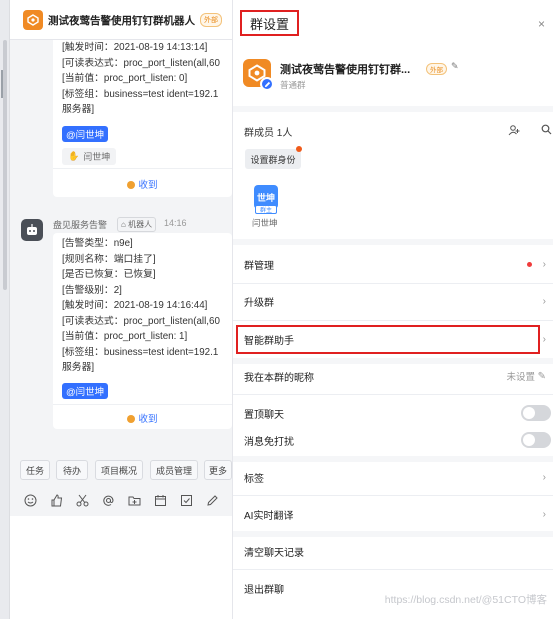  I want to click on message-line: [当前值：proc_port_listen: 1], so click(125, 336).